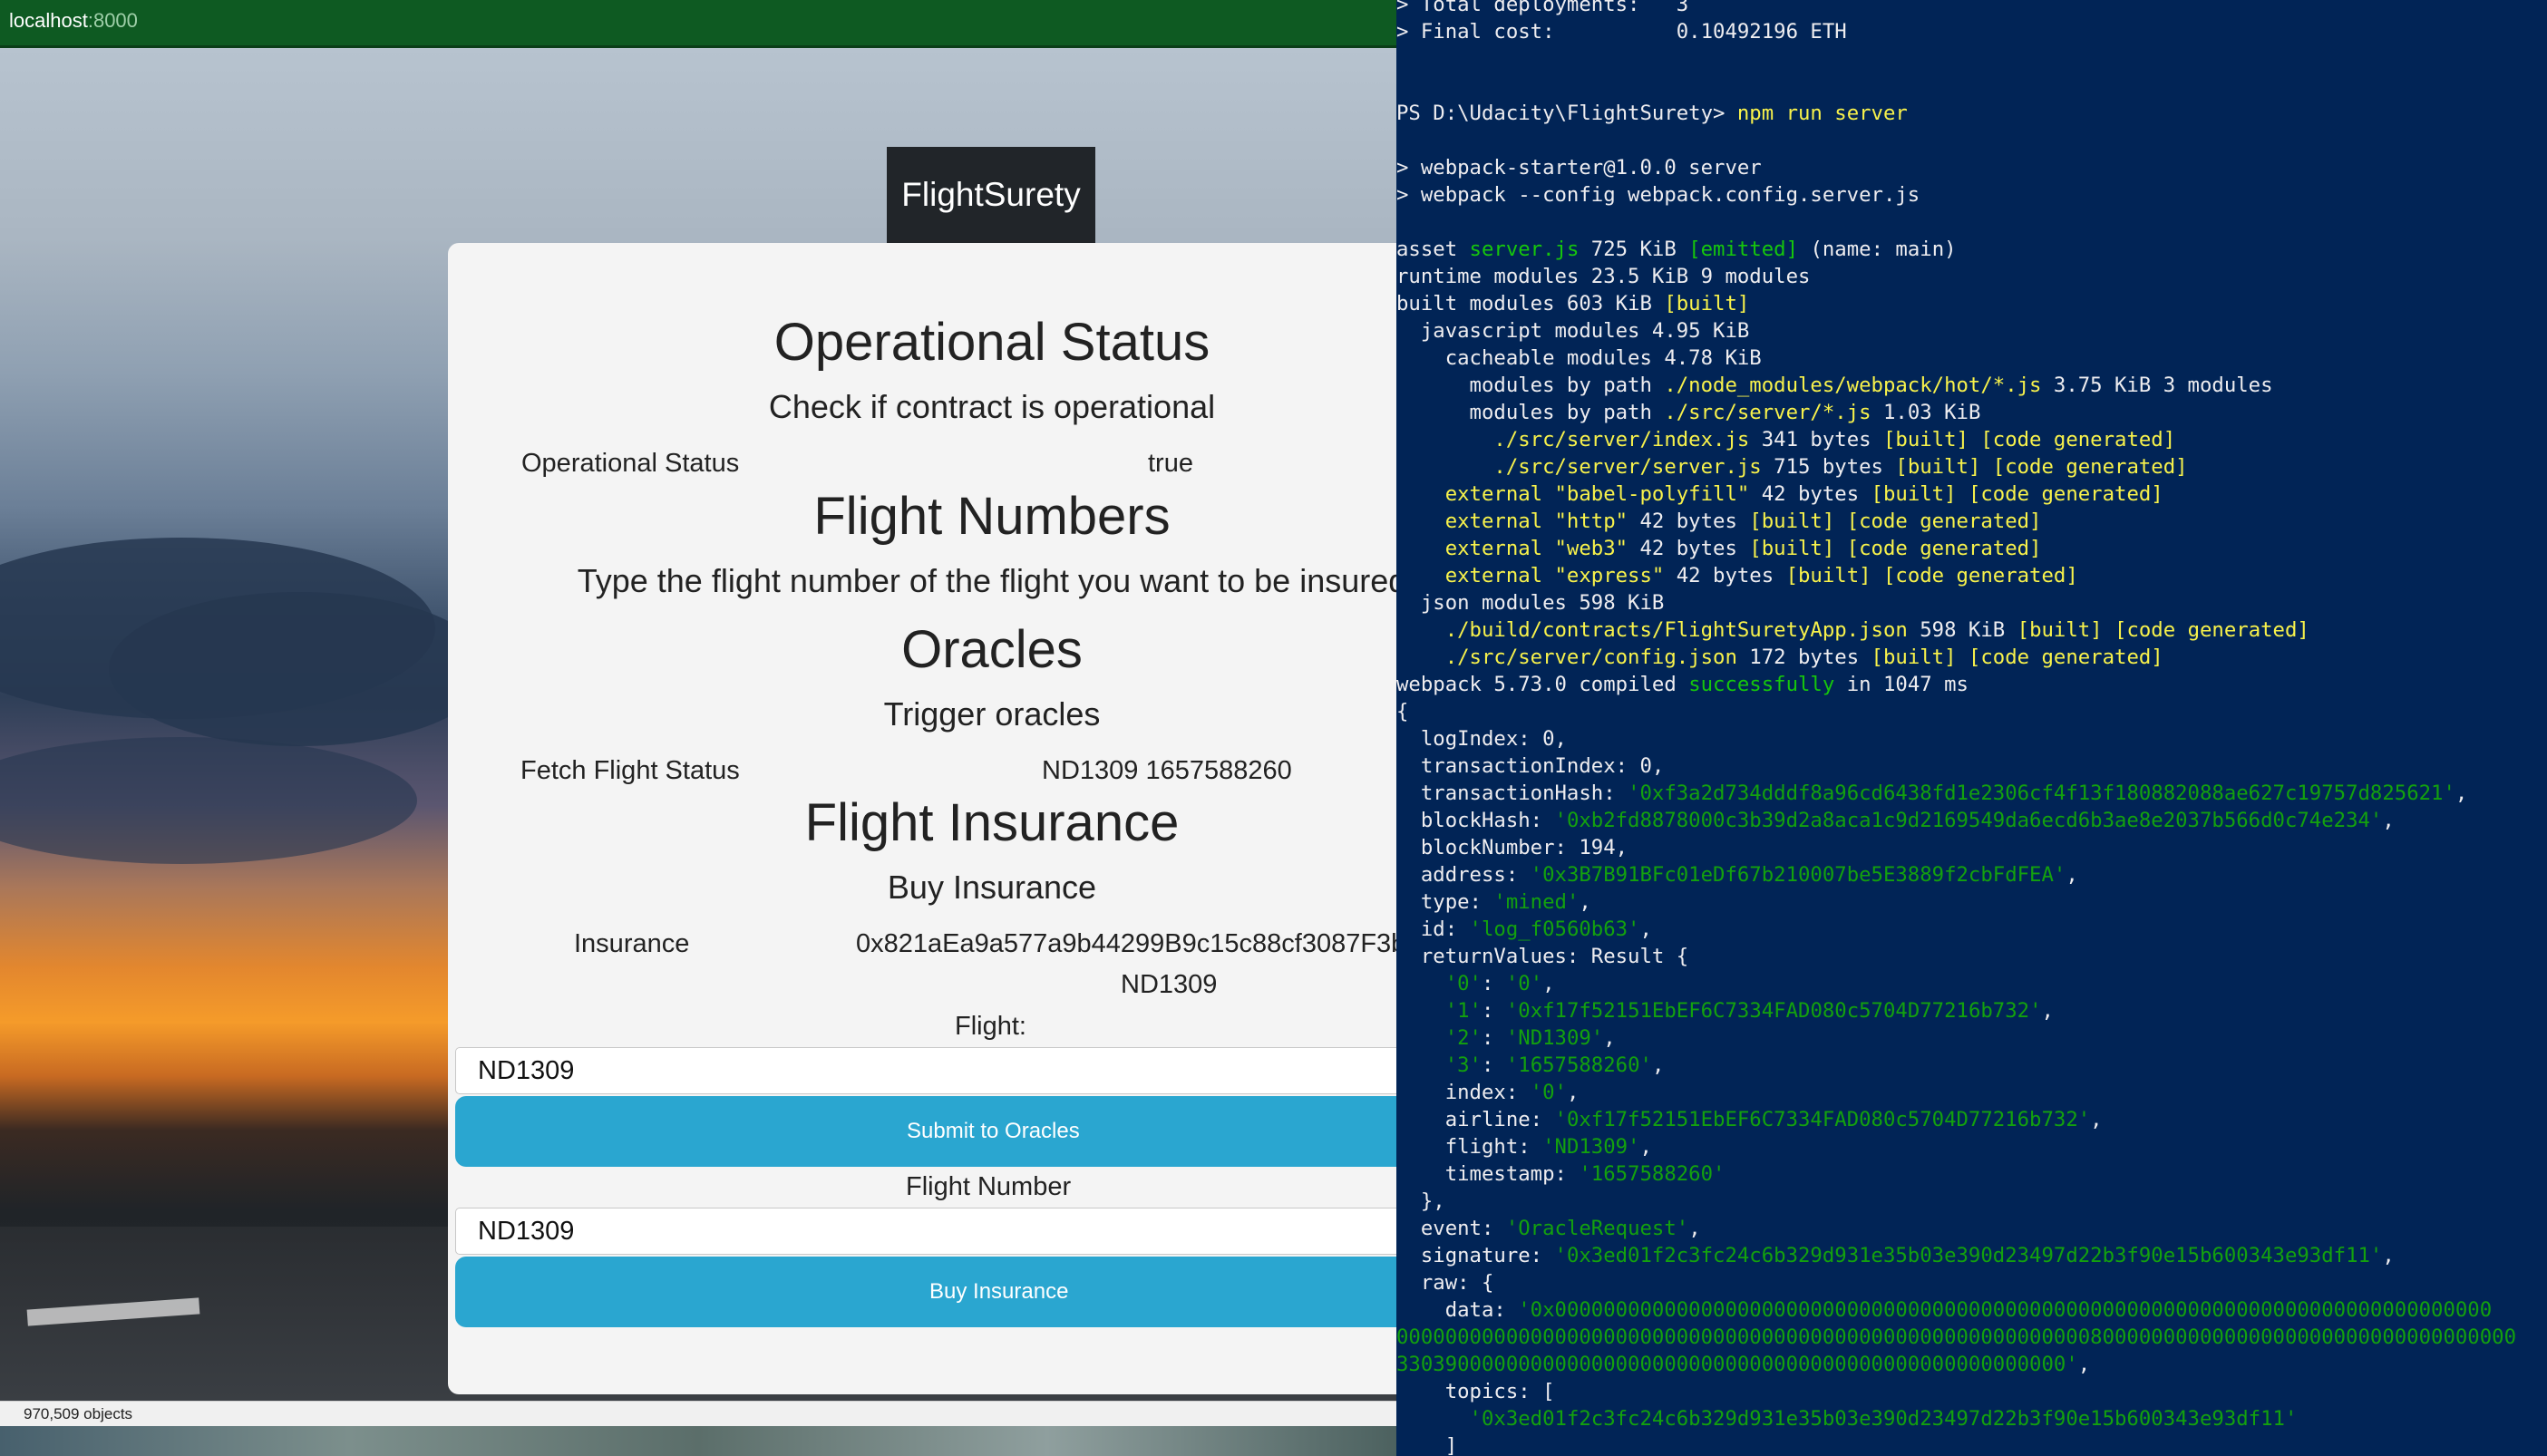 The image size is (2547, 1456). What do you see at coordinates (1524, 983) in the screenshot?
I see `terminal-text: '0'` at bounding box center [1524, 983].